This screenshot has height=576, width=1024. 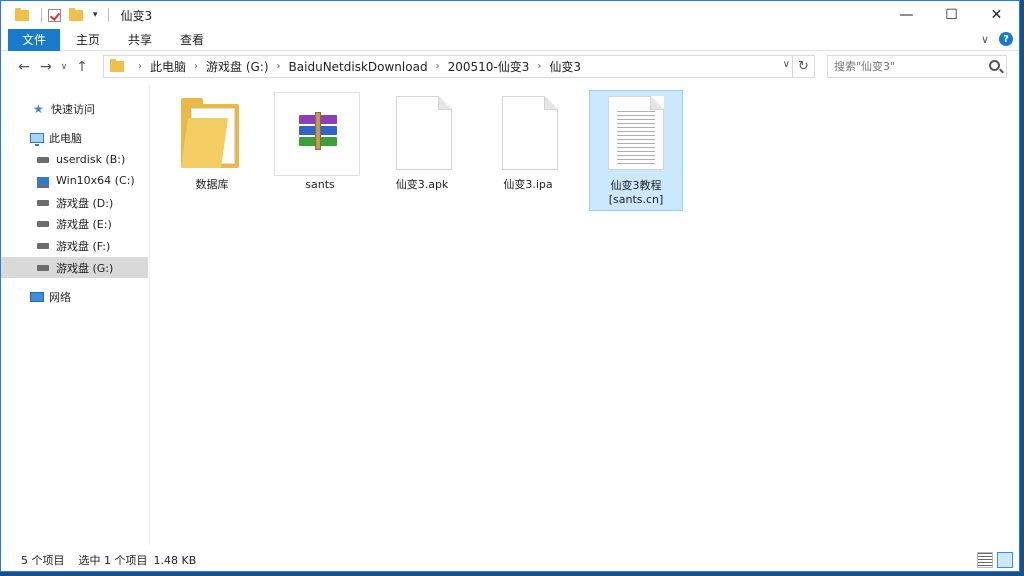 I want to click on new-folder-icon, so click(x=76, y=14).